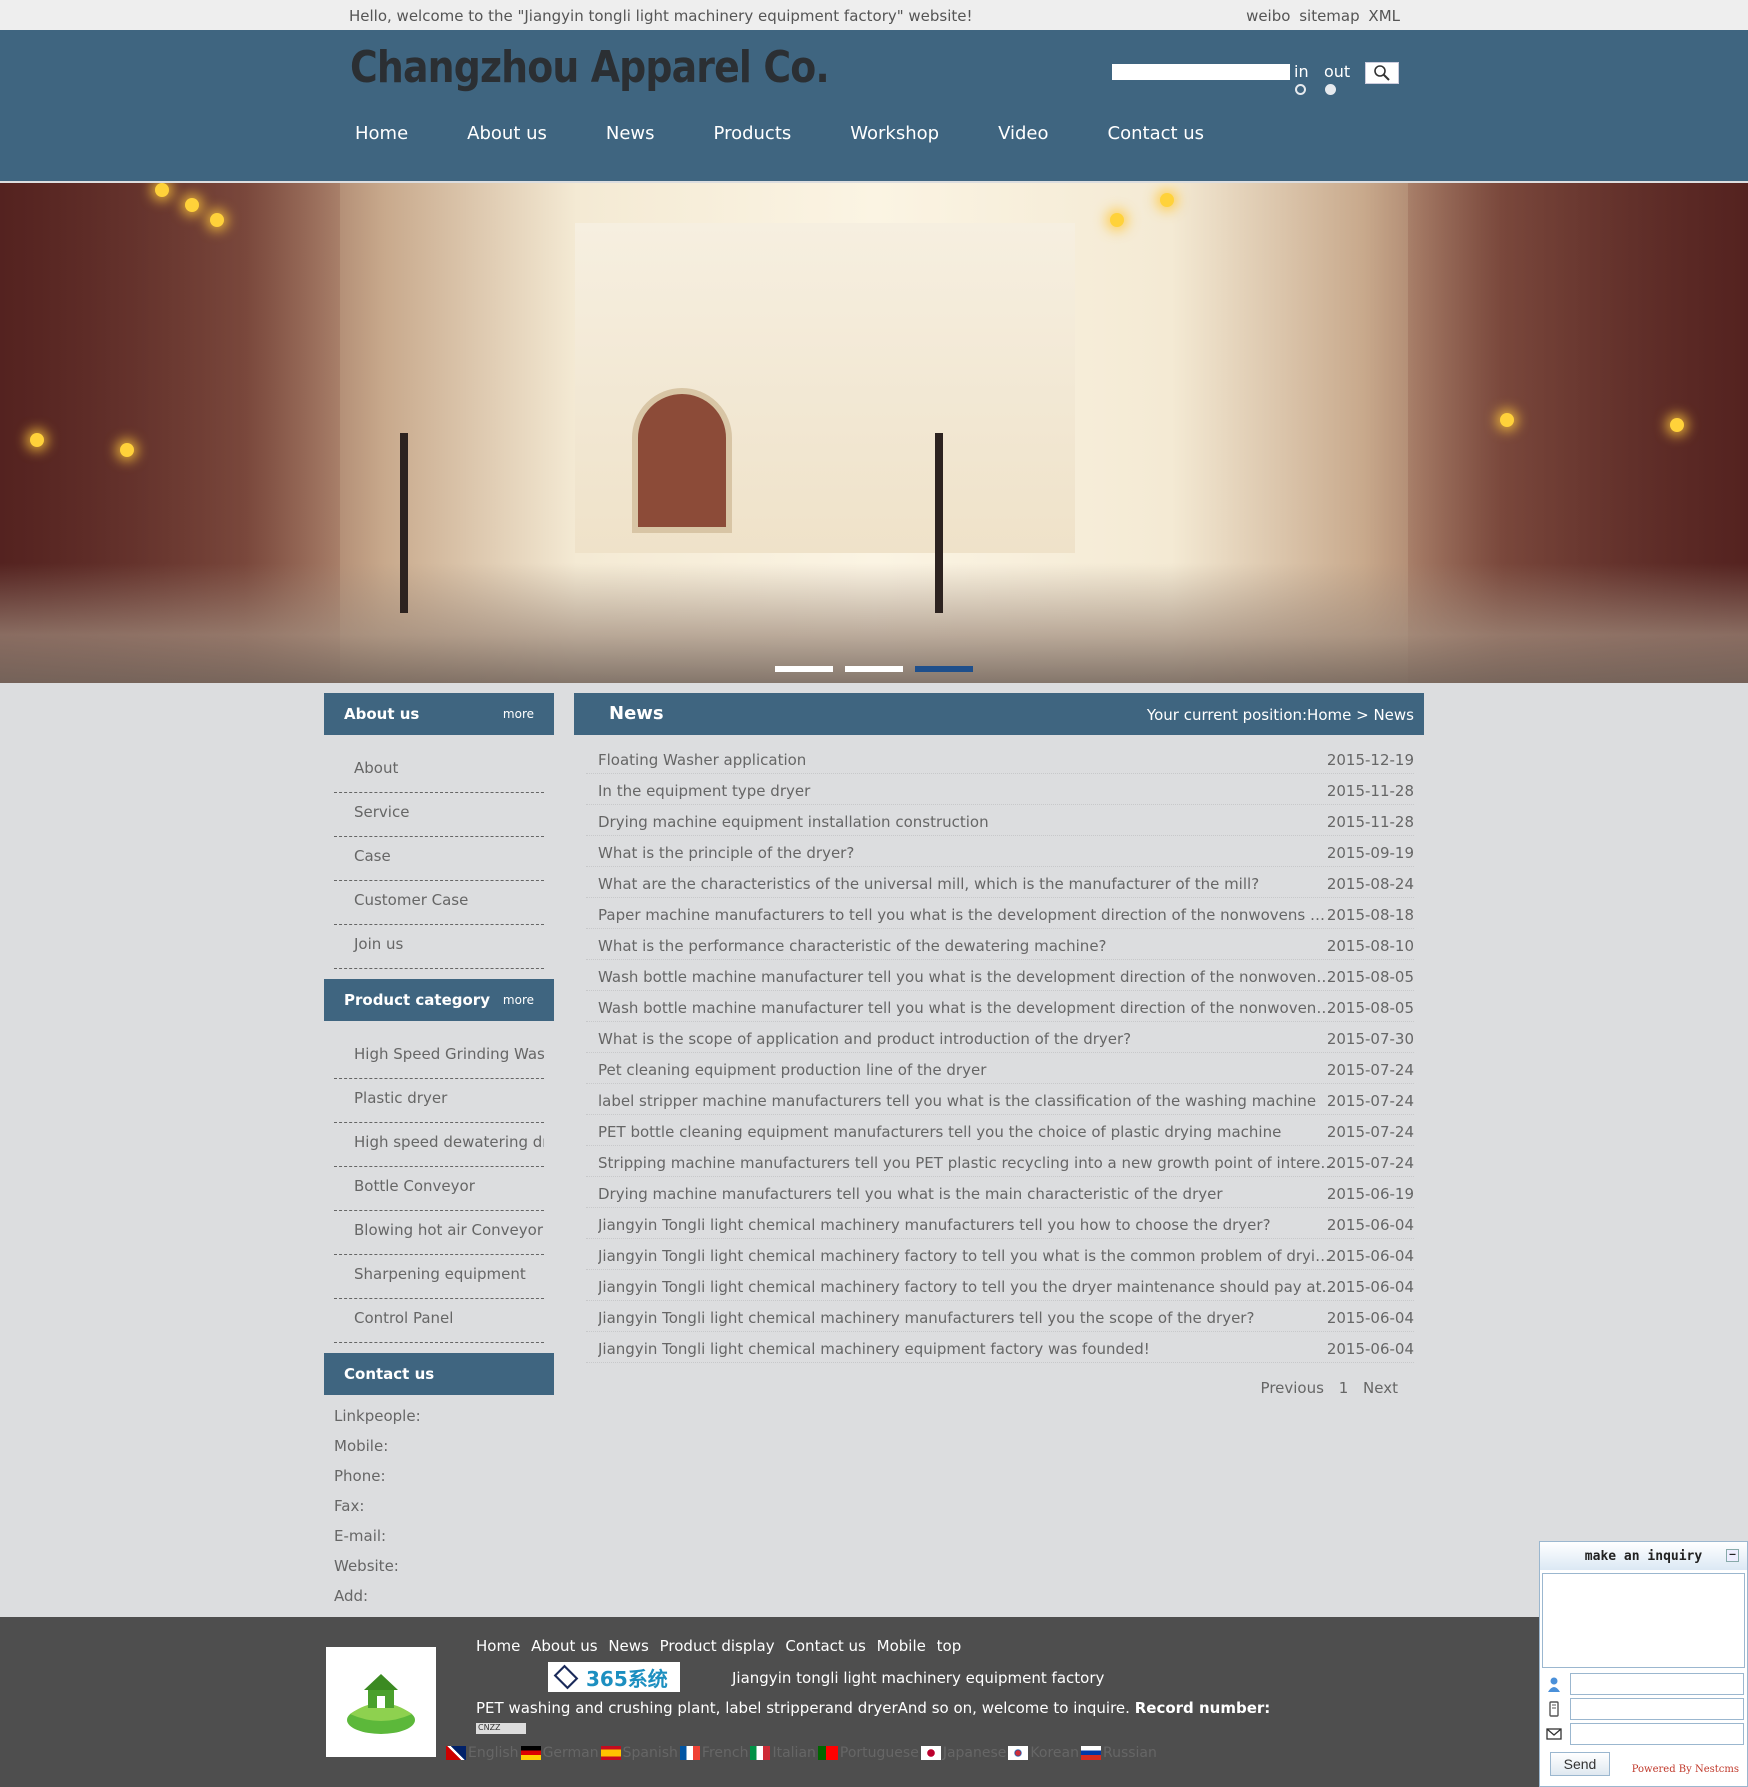  What do you see at coordinates (1643, 1620) in the screenshot?
I see `inquiry-message-input` at bounding box center [1643, 1620].